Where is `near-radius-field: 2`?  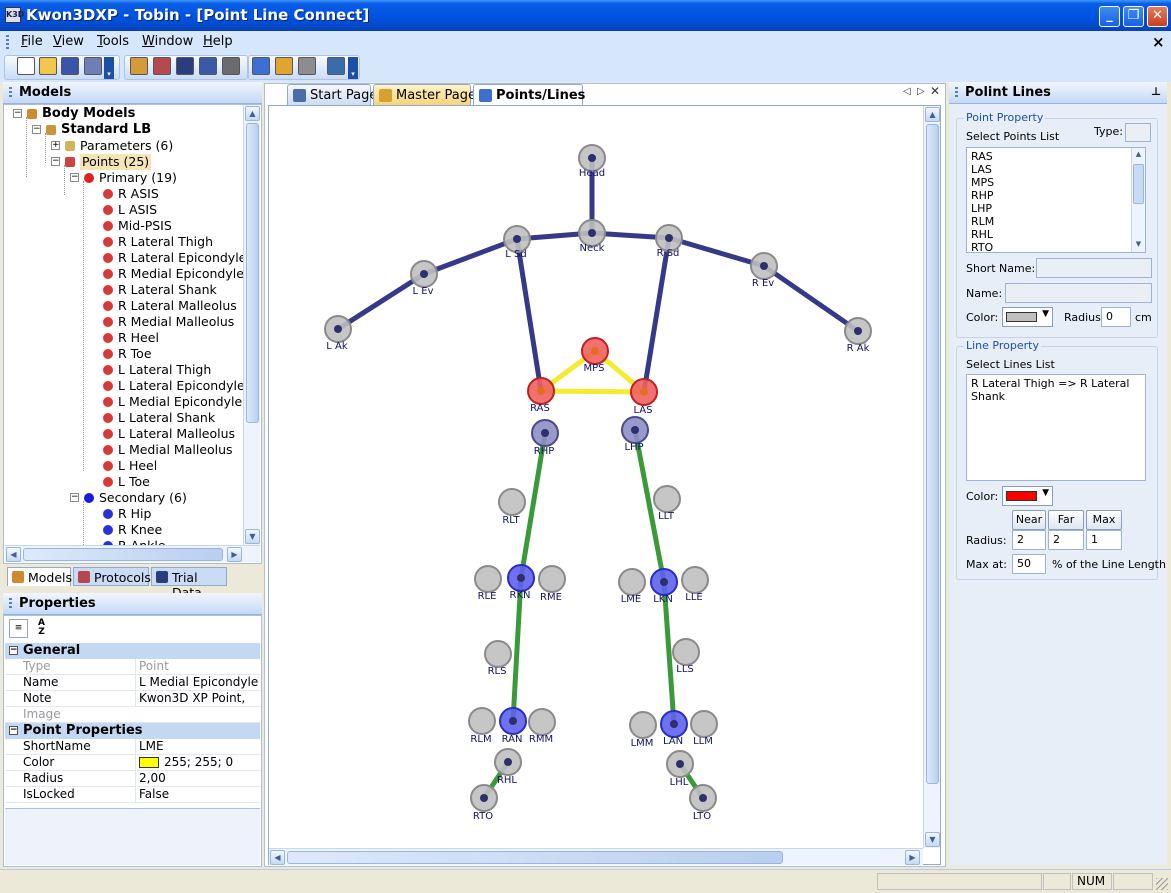
near-radius-field: 2 is located at coordinates (1029, 540).